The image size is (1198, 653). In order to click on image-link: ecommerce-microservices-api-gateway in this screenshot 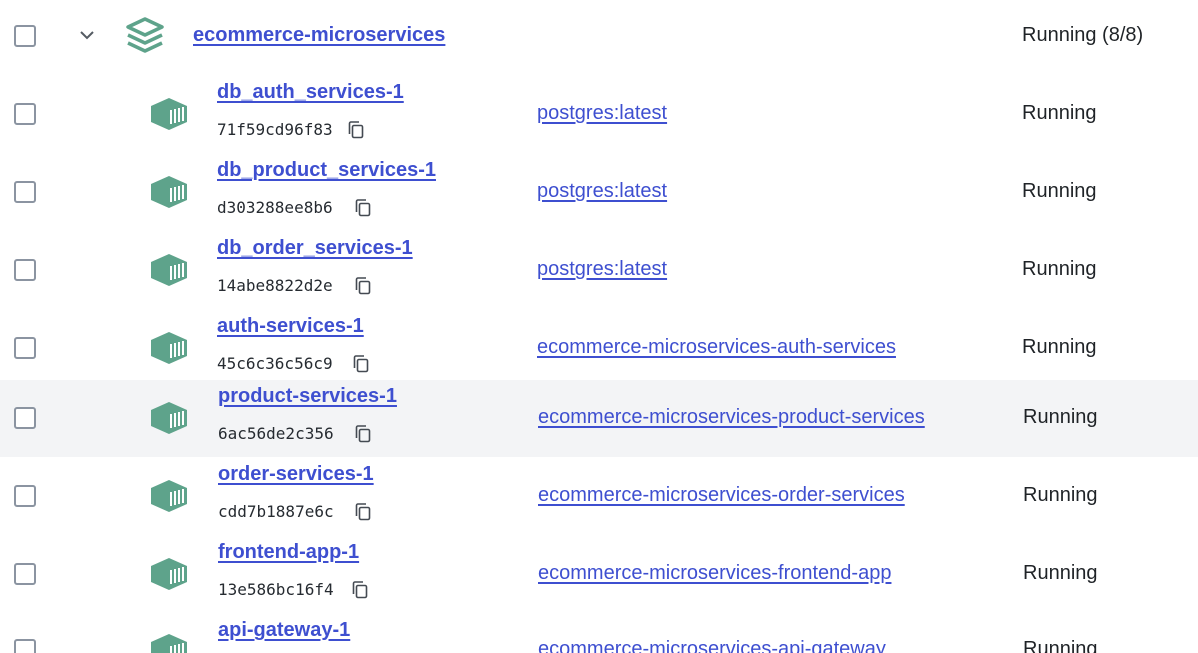, I will do `click(712, 645)`.